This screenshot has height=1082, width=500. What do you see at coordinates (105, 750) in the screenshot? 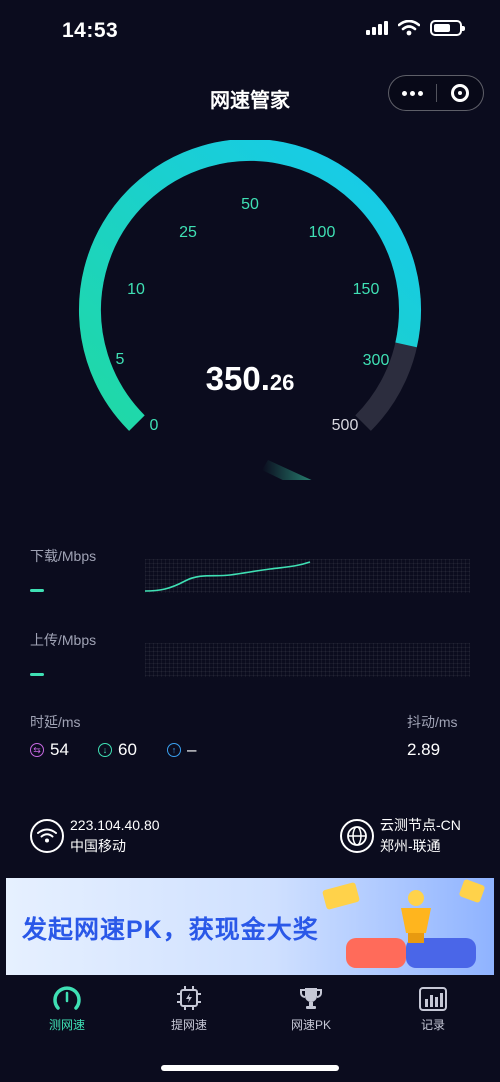
I see `download-latency-icon: ↓` at bounding box center [105, 750].